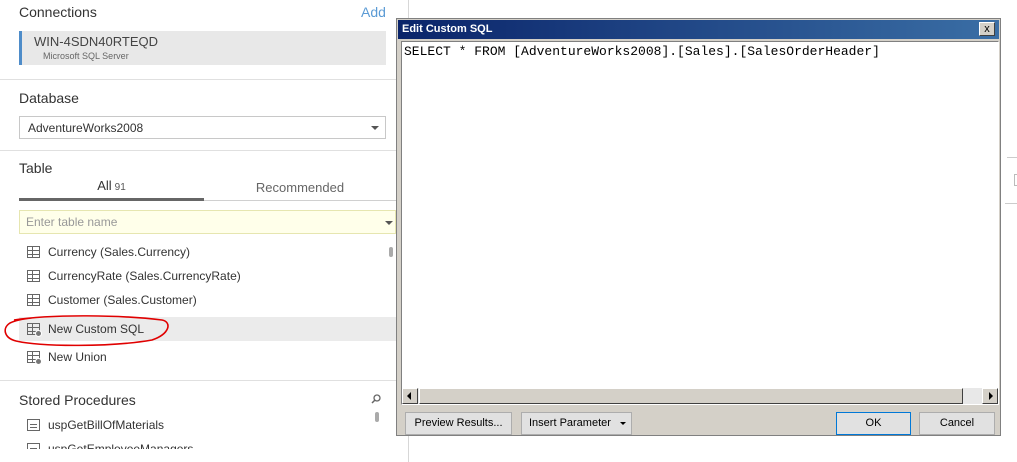 This screenshot has width=1017, height=462. I want to click on tab-recommended: Recommended, so click(300, 190).